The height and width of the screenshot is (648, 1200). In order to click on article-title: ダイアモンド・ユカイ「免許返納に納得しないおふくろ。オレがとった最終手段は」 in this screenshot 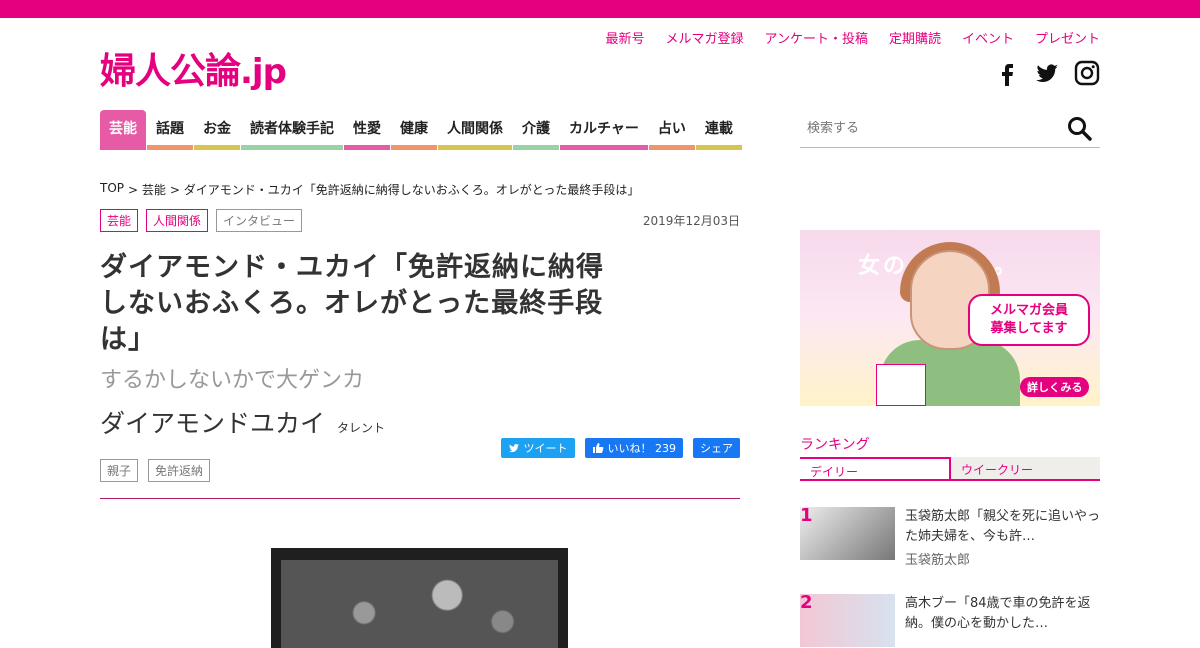, I will do `click(352, 303)`.